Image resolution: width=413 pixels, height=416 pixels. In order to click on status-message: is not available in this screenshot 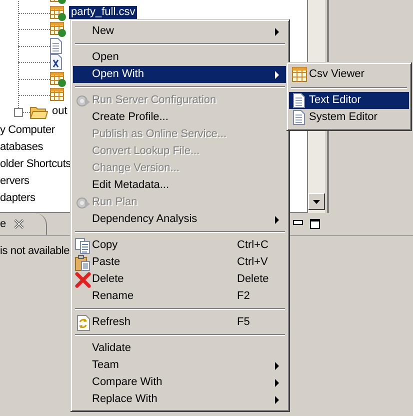, I will do `click(35, 251)`.